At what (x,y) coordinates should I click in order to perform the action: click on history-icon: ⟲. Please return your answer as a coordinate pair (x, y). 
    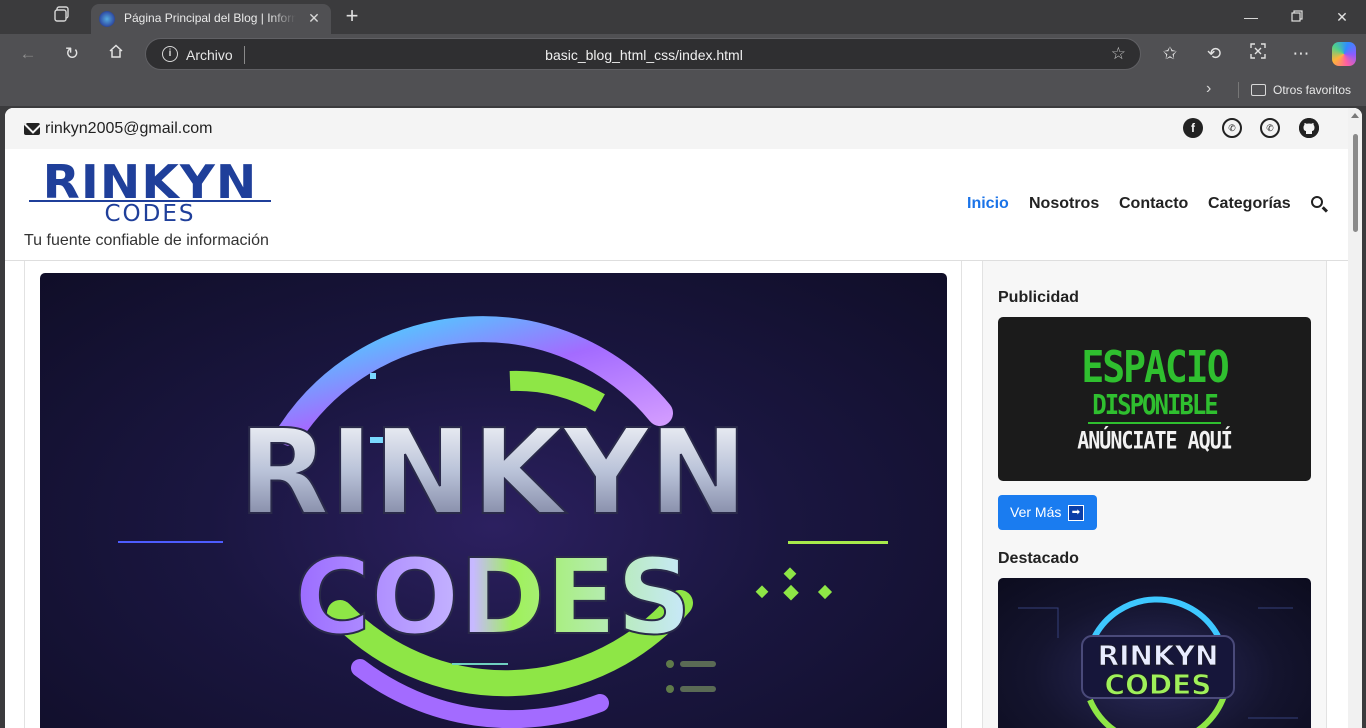
    Looking at the image, I should click on (1214, 54).